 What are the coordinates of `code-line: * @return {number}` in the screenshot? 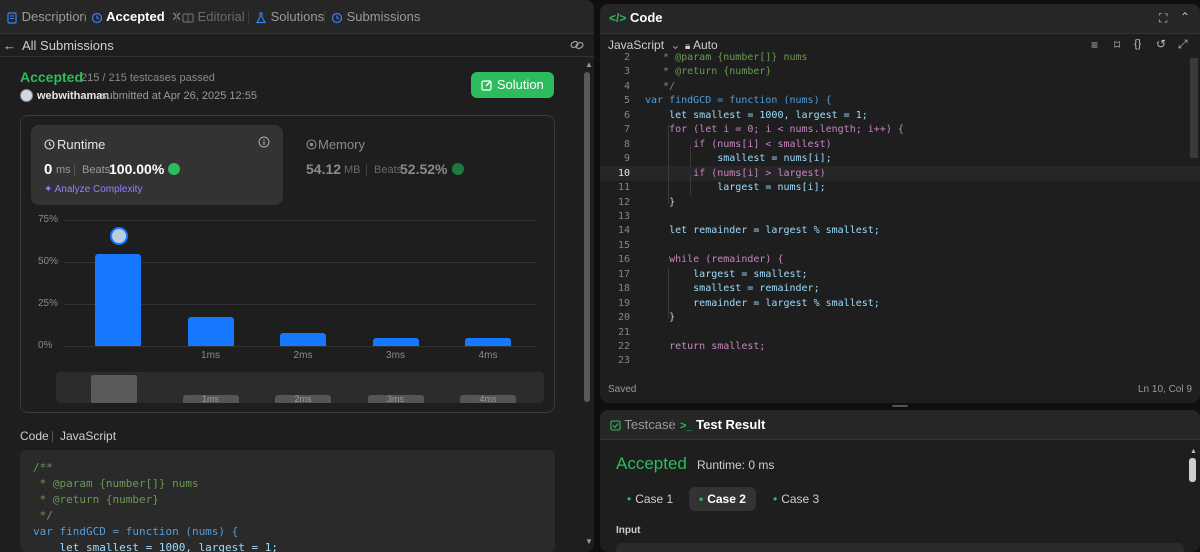 It's located at (96, 499).